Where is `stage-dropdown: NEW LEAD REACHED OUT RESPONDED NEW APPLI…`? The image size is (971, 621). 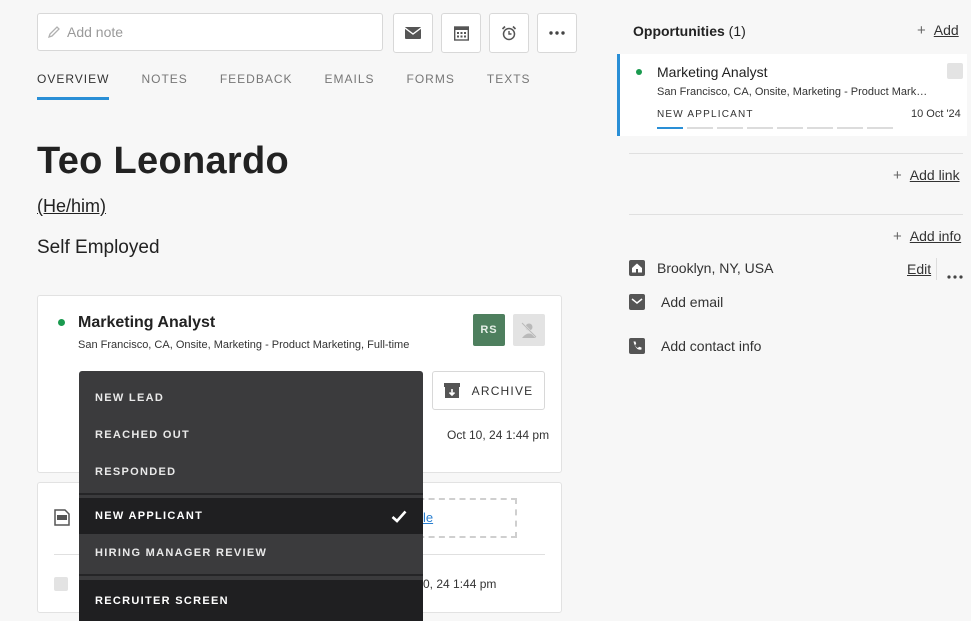 stage-dropdown: NEW LEAD REACHED OUT RESPONDED NEW APPLI… is located at coordinates (251, 496).